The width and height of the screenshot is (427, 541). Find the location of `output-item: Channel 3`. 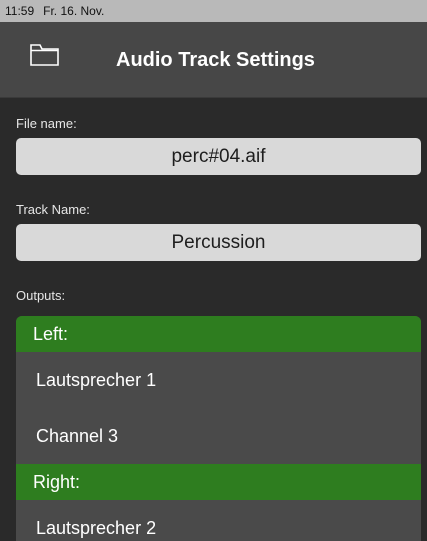

output-item: Channel 3 is located at coordinates (218, 436).